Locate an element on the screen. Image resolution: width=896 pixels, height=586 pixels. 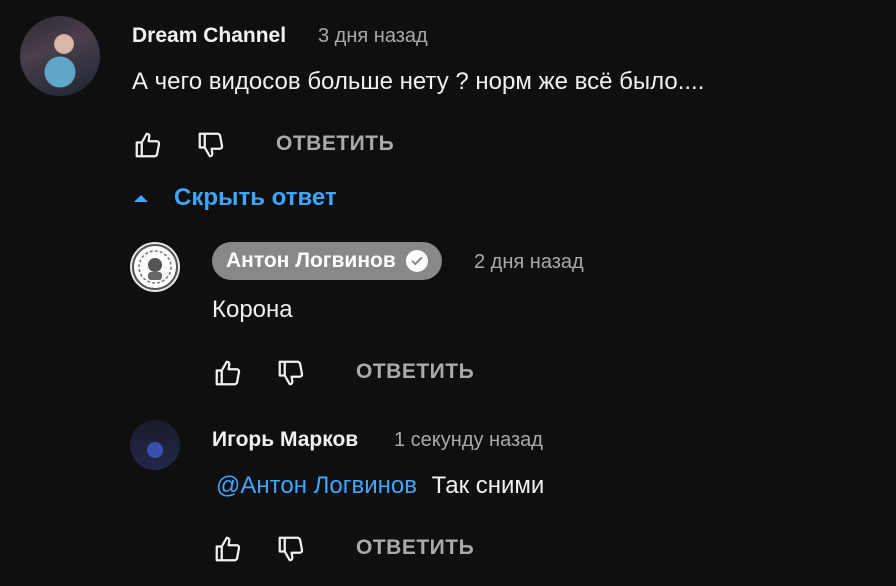
triangle-up-icon is located at coordinates (141, 198).